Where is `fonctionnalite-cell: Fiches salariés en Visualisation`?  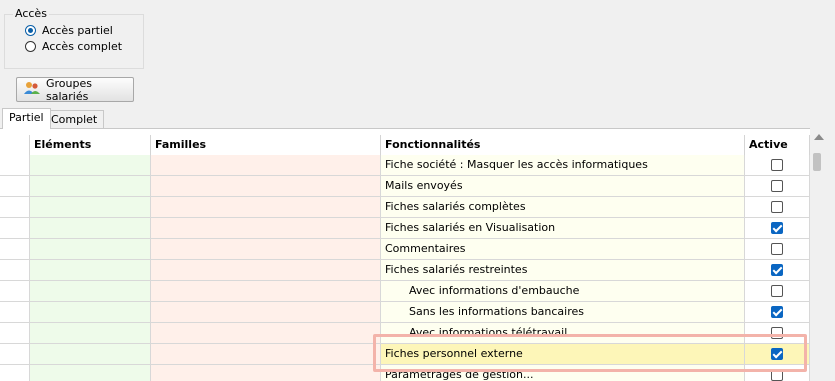
fonctionnalite-cell: Fiches salariés en Visualisation is located at coordinates (563, 228).